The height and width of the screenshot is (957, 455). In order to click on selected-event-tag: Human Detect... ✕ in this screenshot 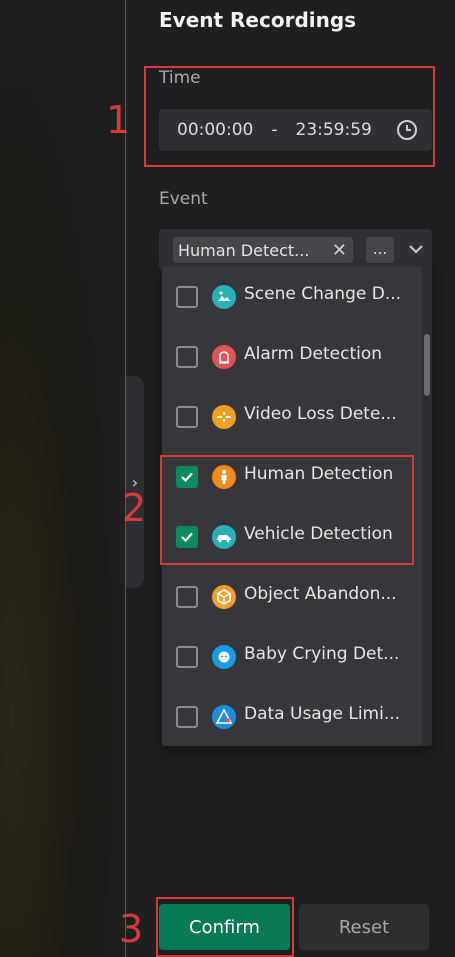, I will do `click(263, 250)`.